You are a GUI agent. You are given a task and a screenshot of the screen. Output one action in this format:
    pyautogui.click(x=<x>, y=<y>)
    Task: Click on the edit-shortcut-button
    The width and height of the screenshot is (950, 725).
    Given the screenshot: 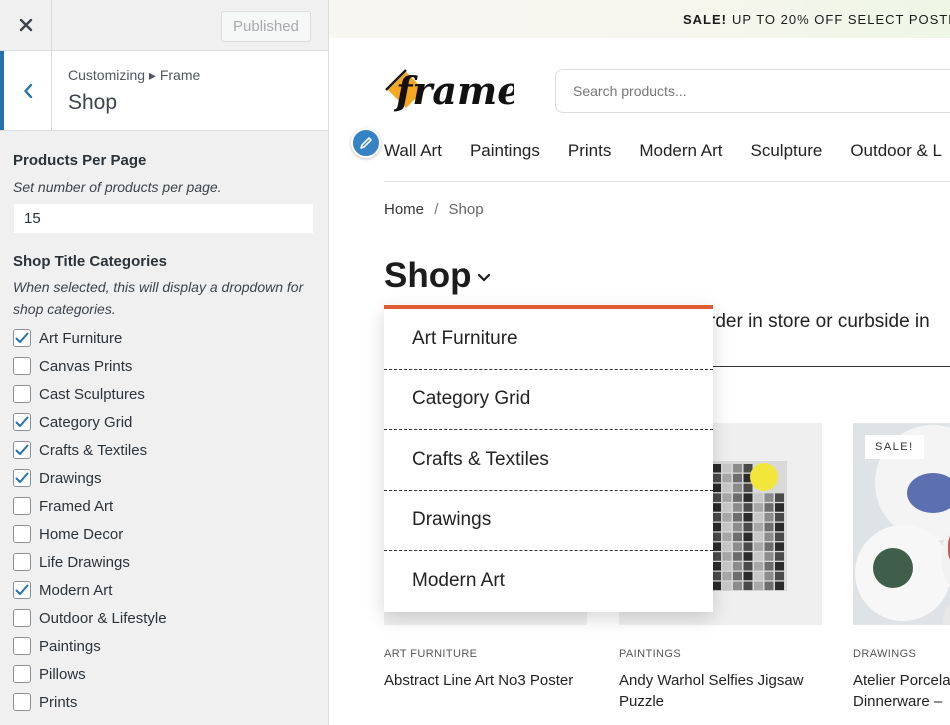 What is the action you would take?
    pyautogui.click(x=366, y=143)
    